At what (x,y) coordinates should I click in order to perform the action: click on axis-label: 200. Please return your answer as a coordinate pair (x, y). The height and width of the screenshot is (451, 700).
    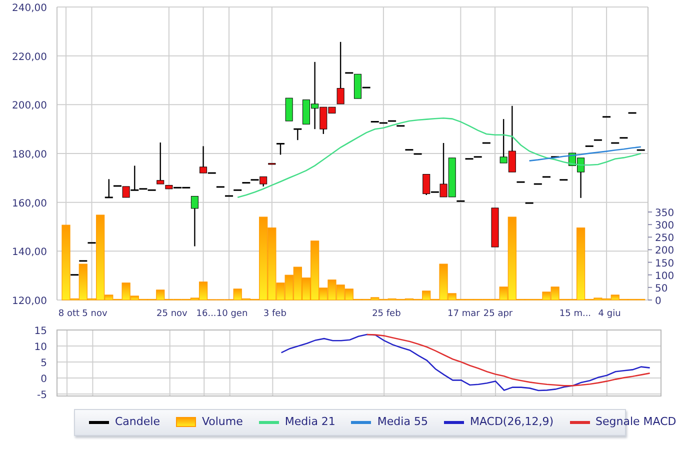
    Looking at the image, I should click on (664, 251).